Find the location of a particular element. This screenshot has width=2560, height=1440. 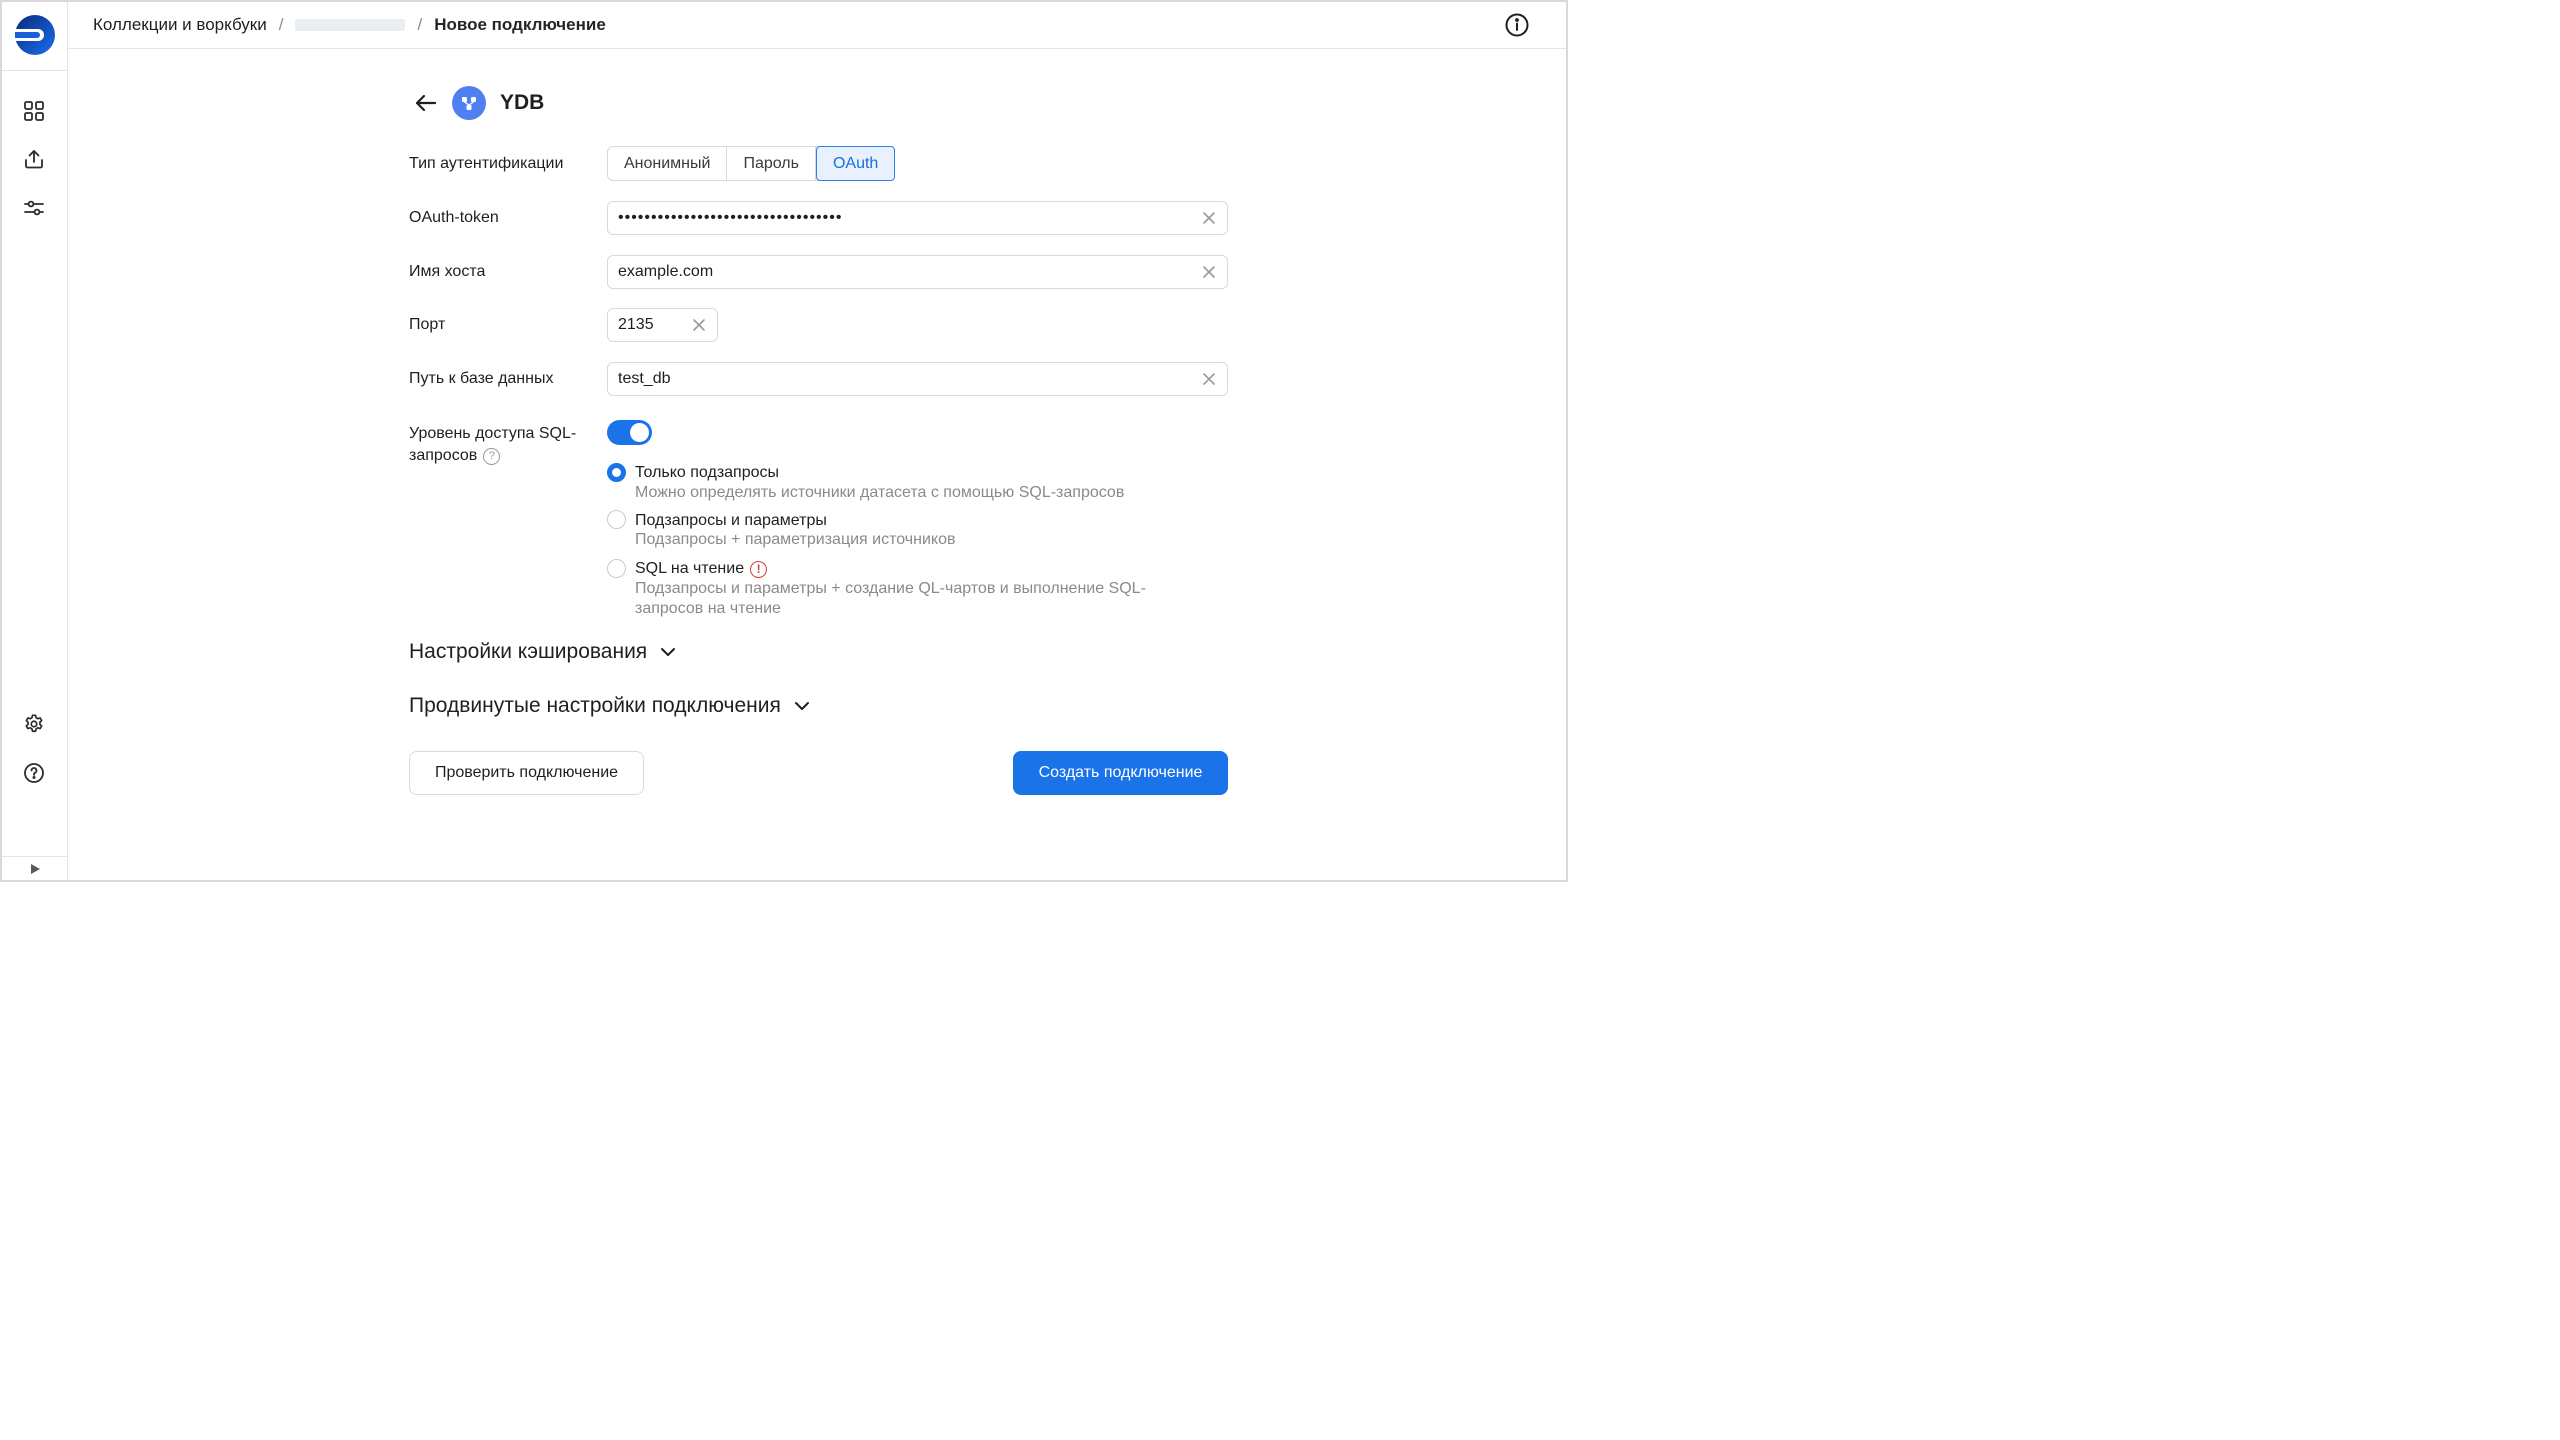

help-icon: ? is located at coordinates (492, 456).